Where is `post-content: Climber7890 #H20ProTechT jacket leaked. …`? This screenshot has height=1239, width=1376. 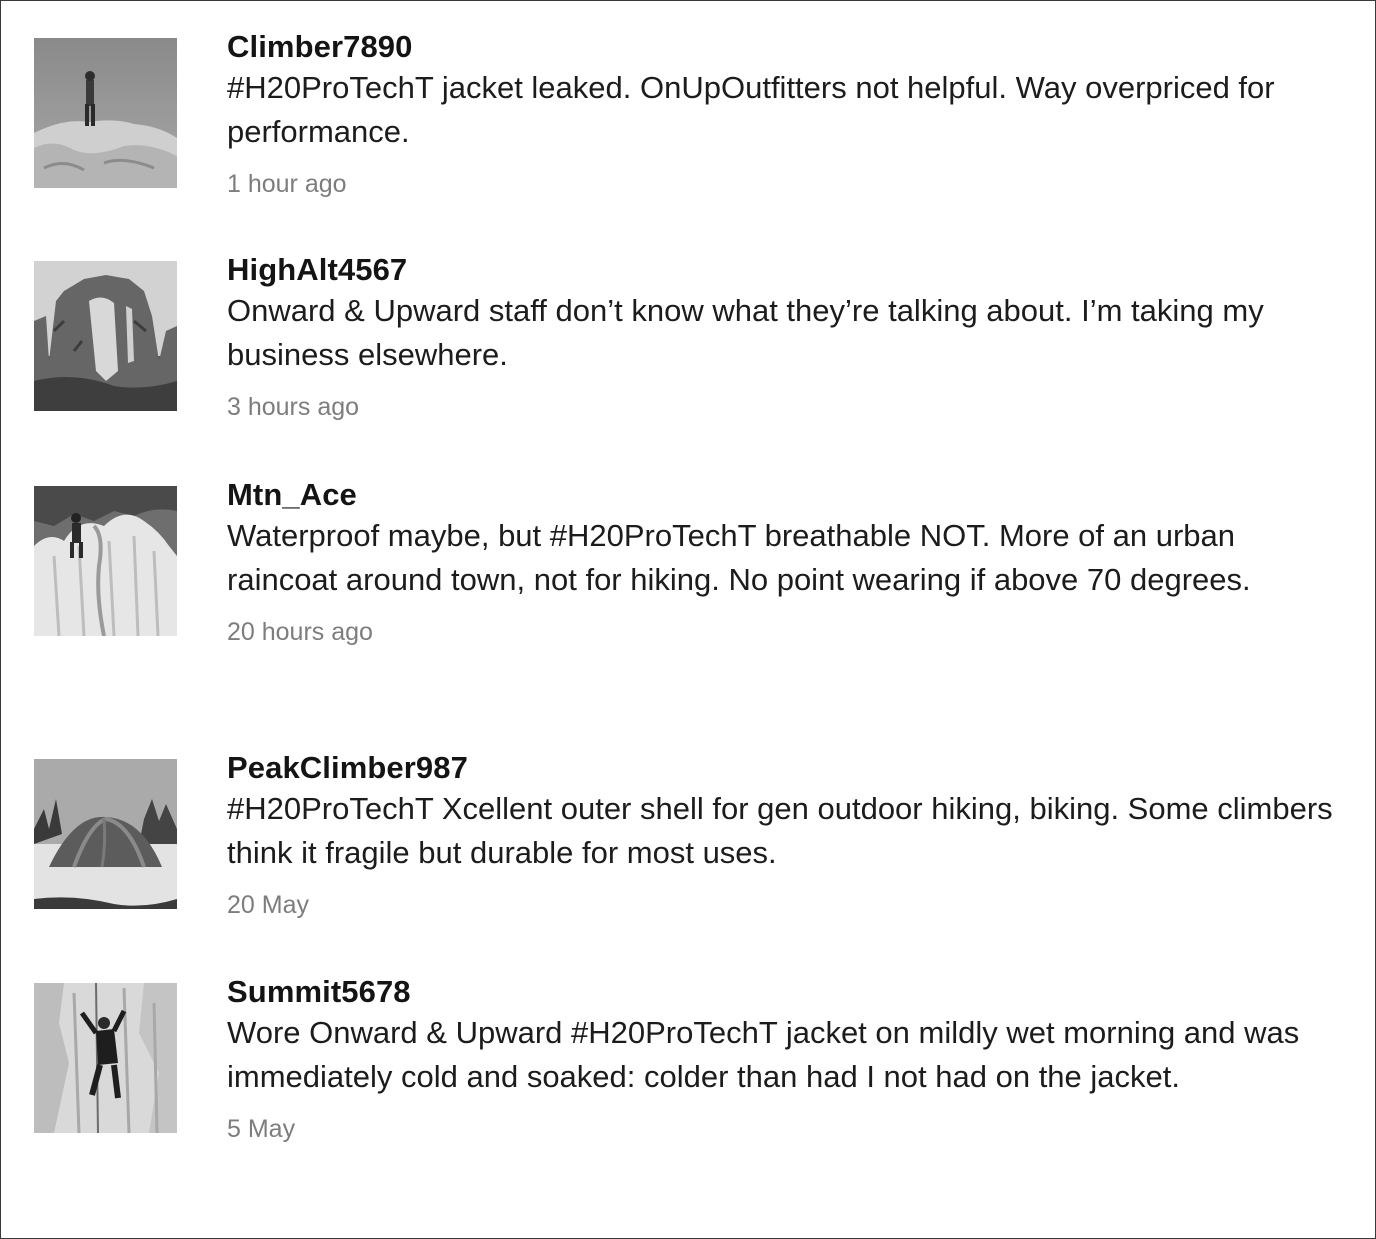
post-content: Climber7890 #H20ProTechT jacket leaked. … is located at coordinates (782, 114).